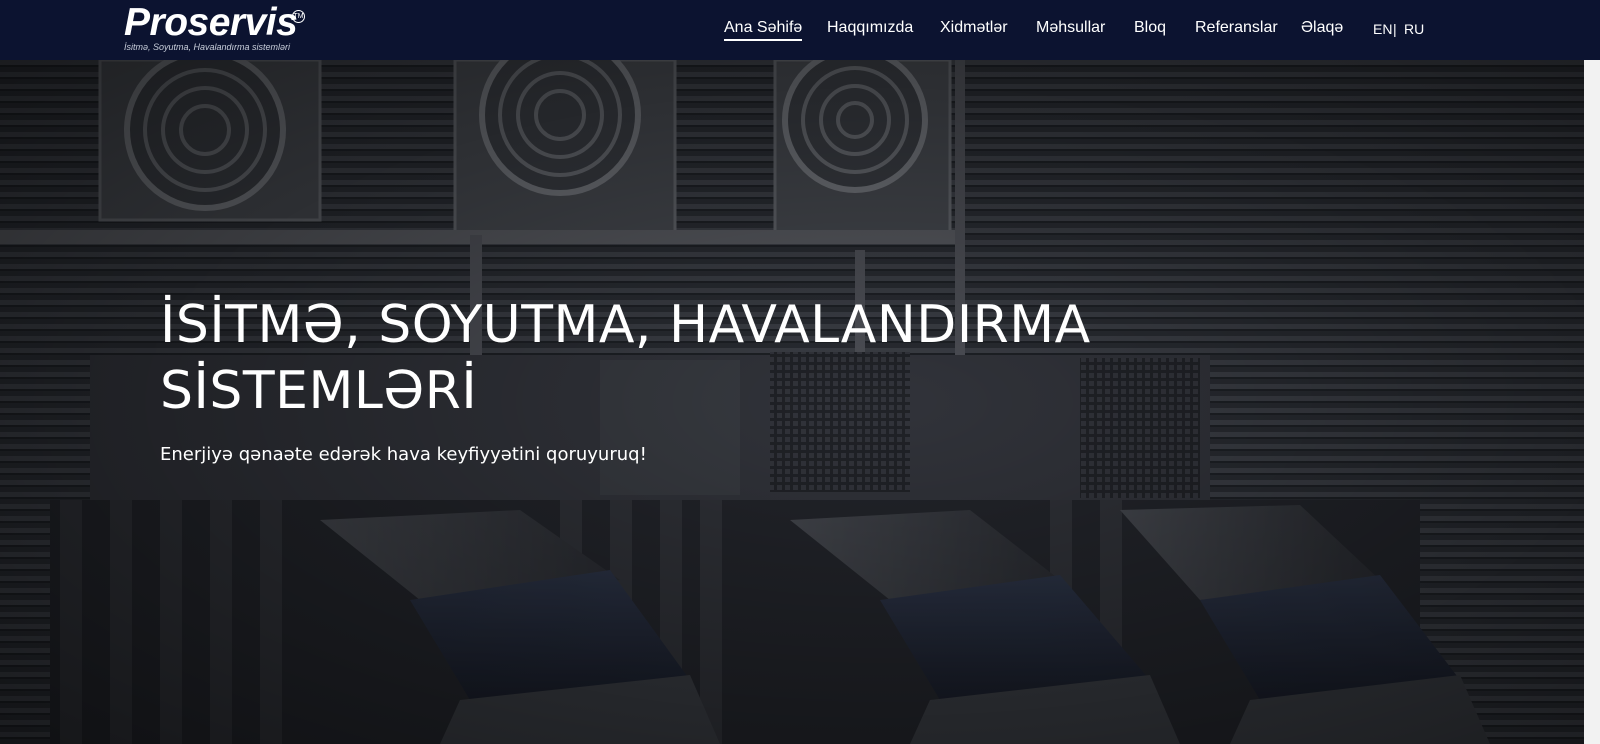 The height and width of the screenshot is (744, 1600). What do you see at coordinates (625, 325) in the screenshot?
I see `hero-title-line-1: İSİTMƏ, SOYUTMA, HAVALANDIRMA` at bounding box center [625, 325].